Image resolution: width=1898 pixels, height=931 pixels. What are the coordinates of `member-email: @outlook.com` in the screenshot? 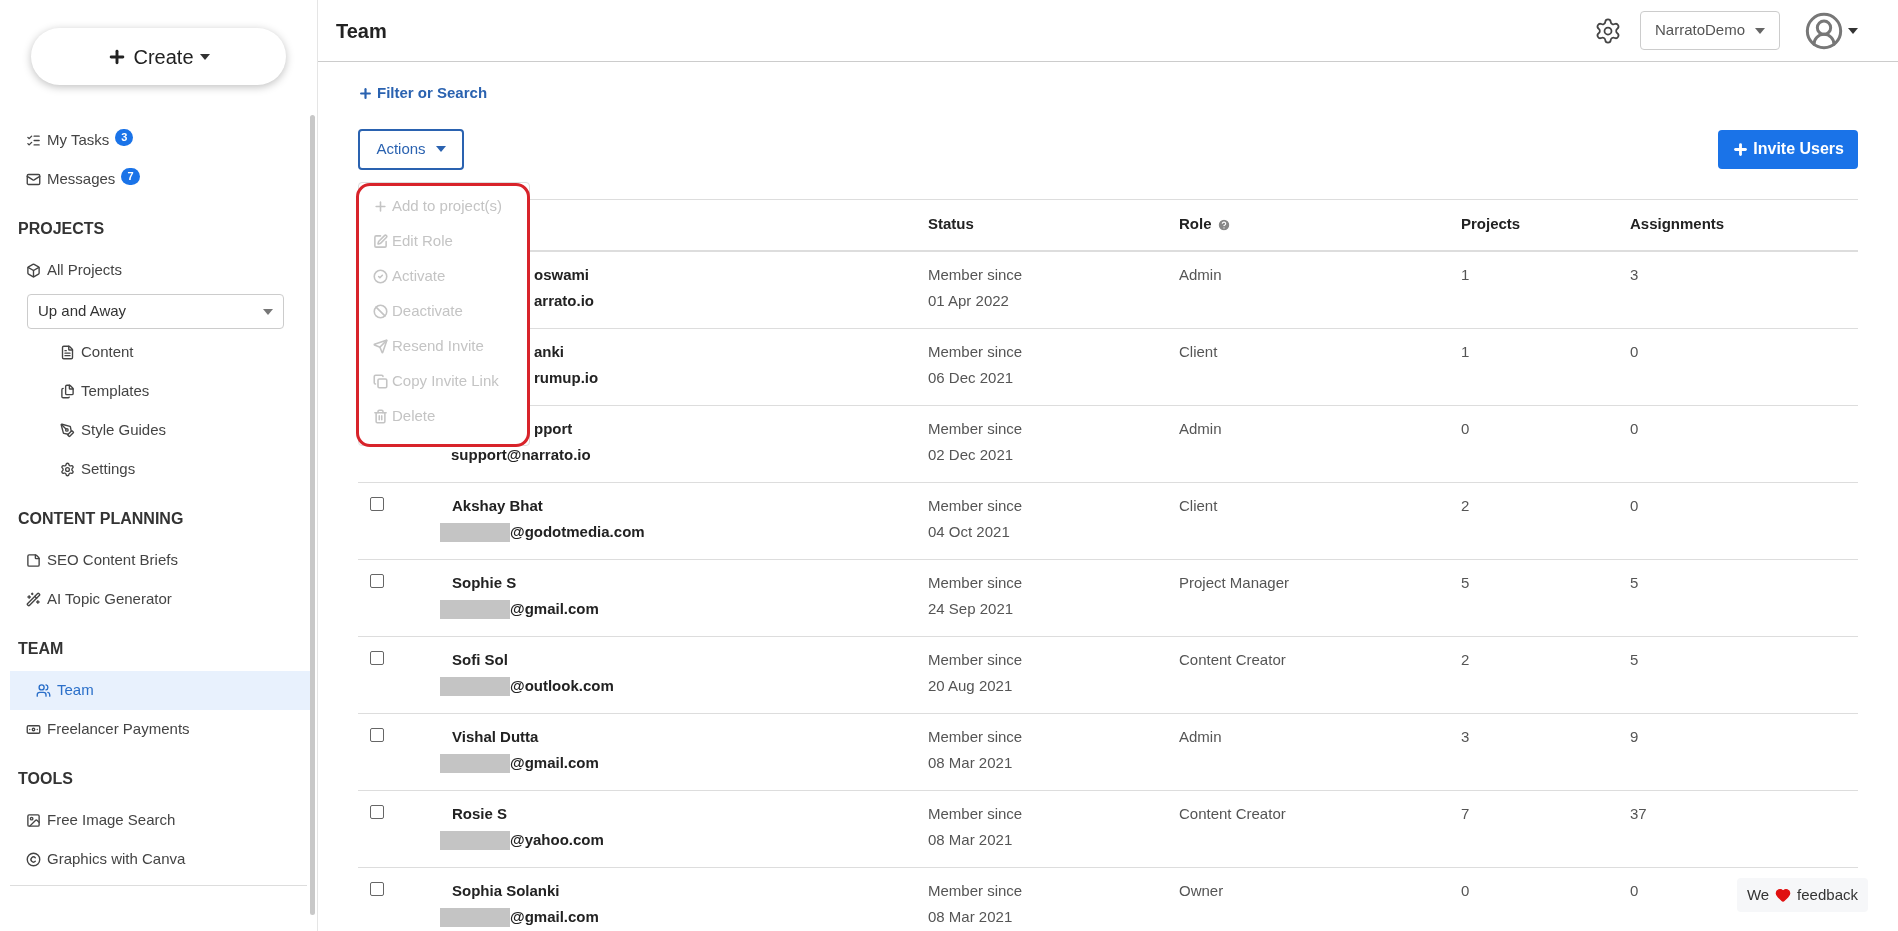 It's located at (562, 686).